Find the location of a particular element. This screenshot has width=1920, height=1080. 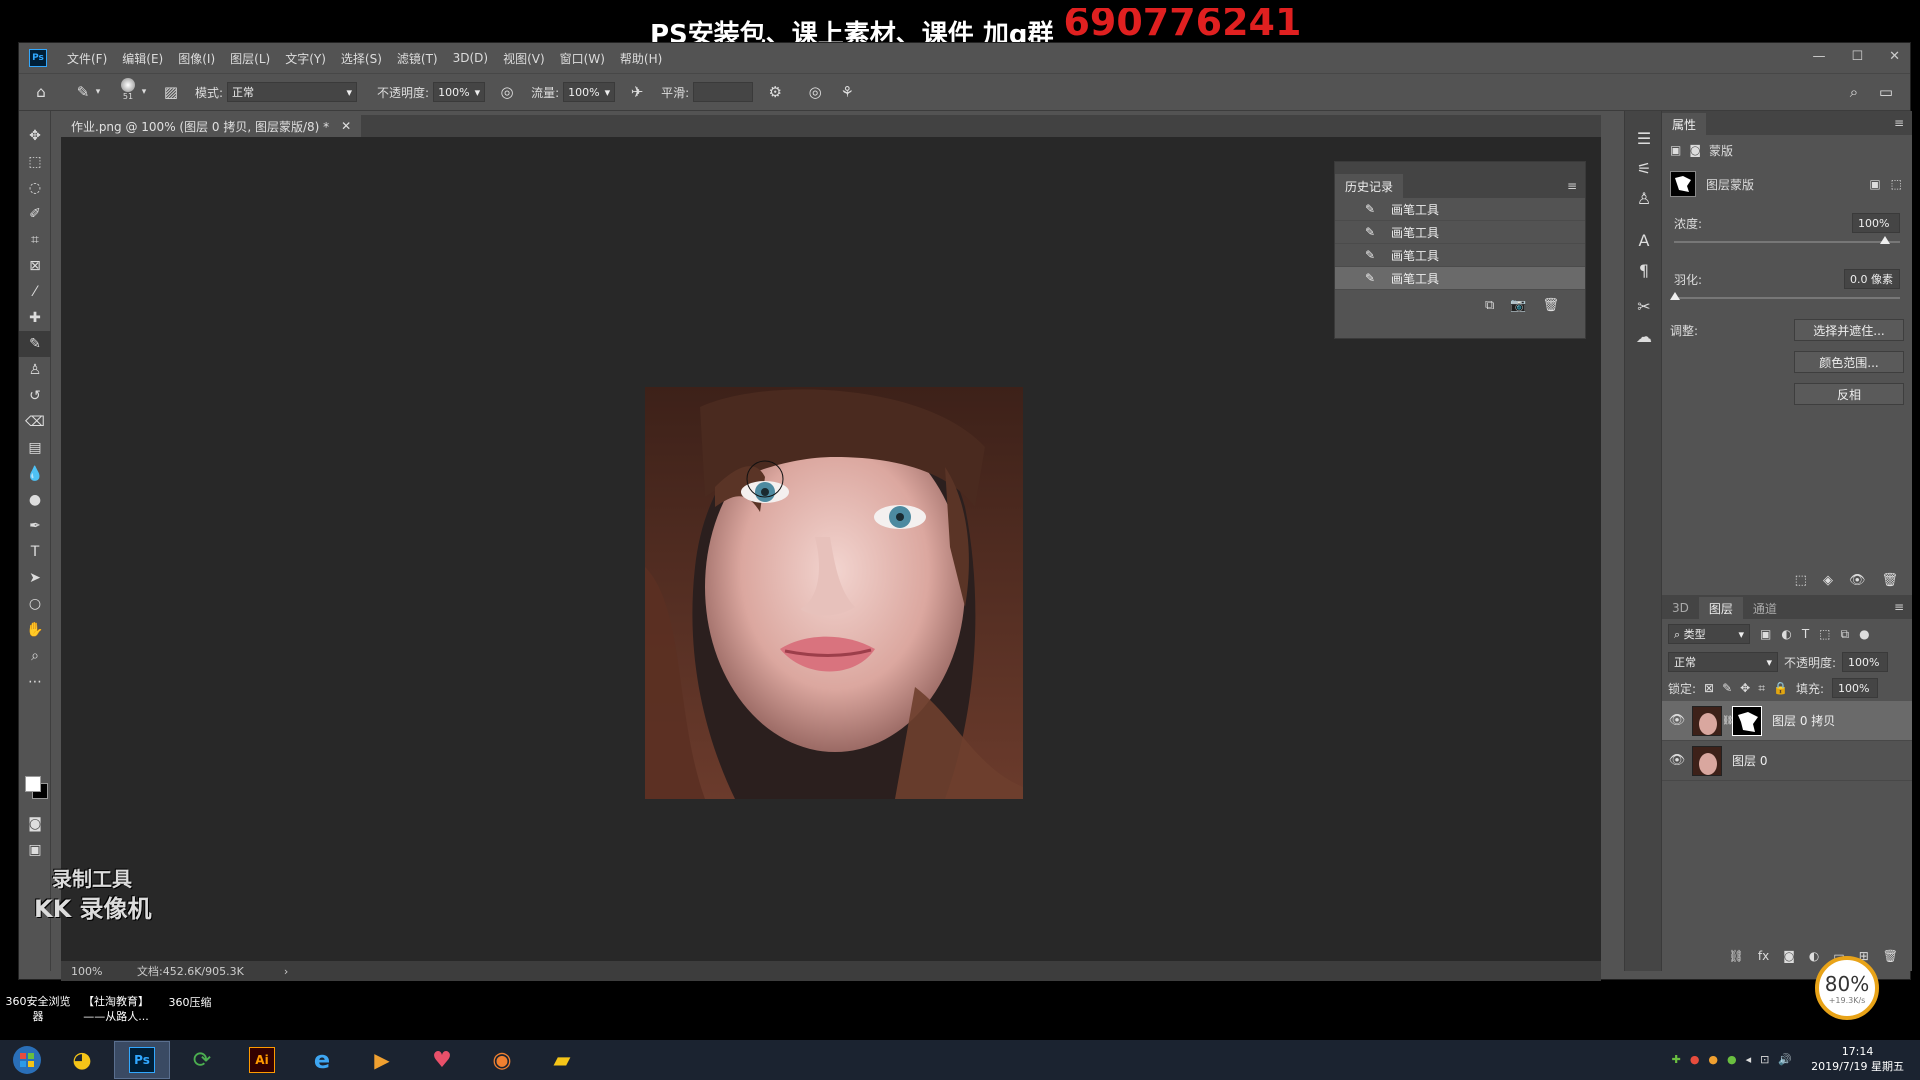

tray-plus-icon: ✚ is located at coordinates (1676, 1059).